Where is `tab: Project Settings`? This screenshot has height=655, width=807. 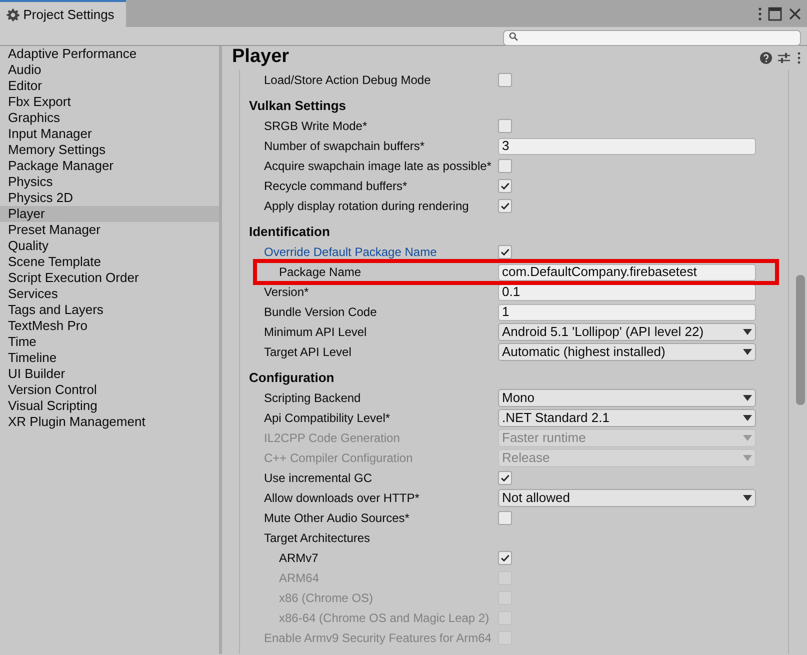 tab: Project Settings is located at coordinates (63, 13).